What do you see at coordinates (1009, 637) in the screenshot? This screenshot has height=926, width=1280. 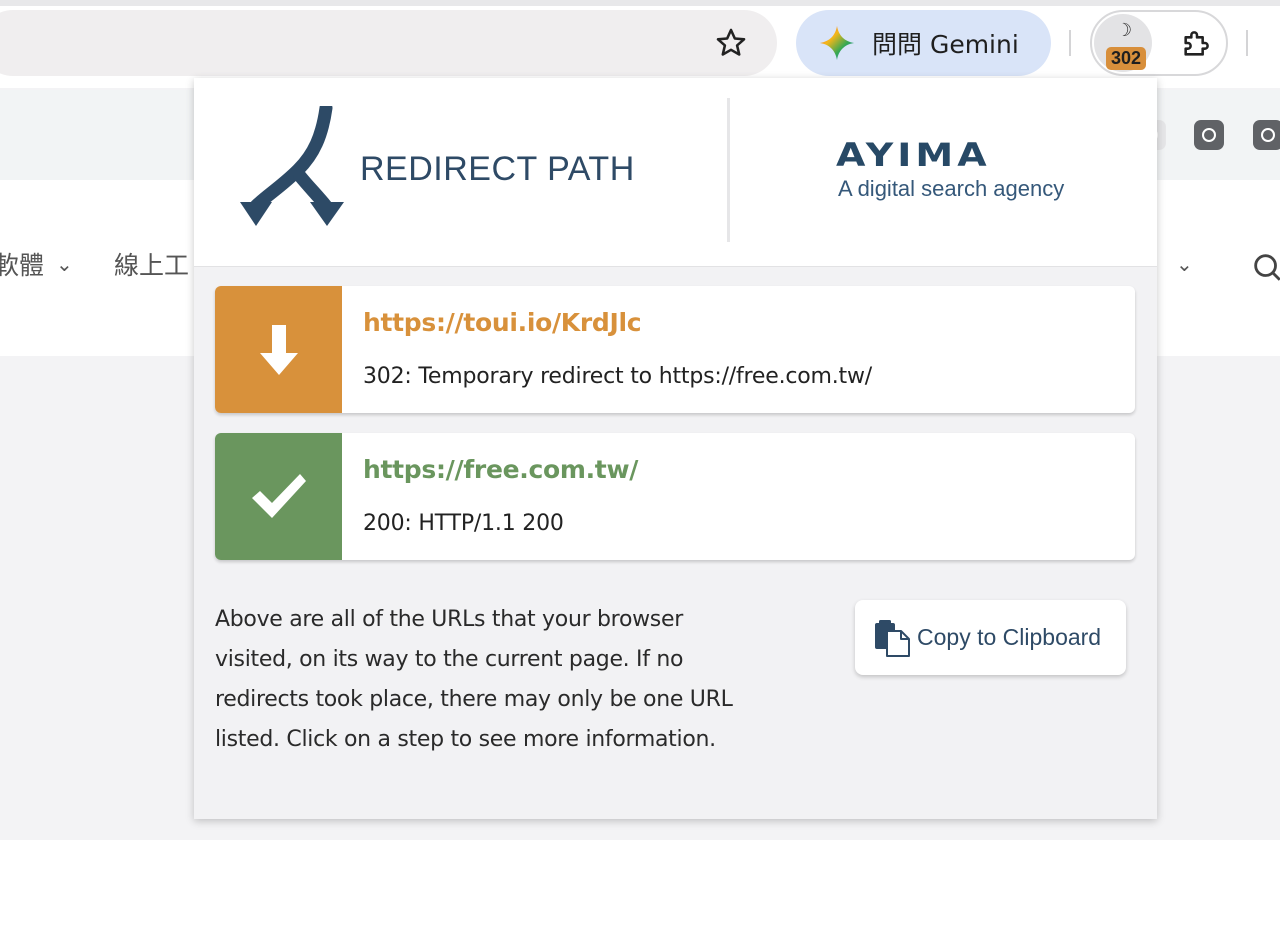 I see `copy-button-label: Copy to Clipboard` at bounding box center [1009, 637].